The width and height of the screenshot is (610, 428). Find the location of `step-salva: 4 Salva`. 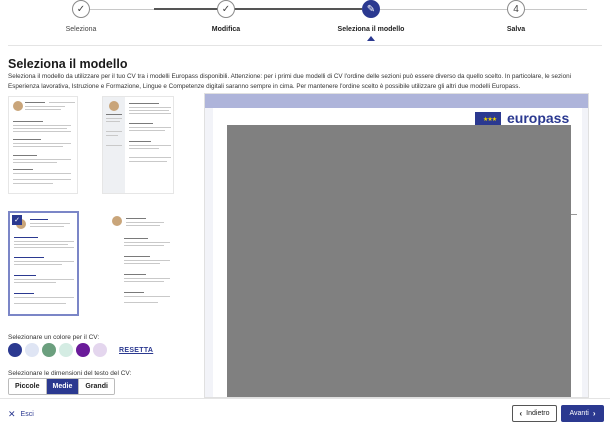

step-salva: 4 Salva is located at coordinates (516, 16).